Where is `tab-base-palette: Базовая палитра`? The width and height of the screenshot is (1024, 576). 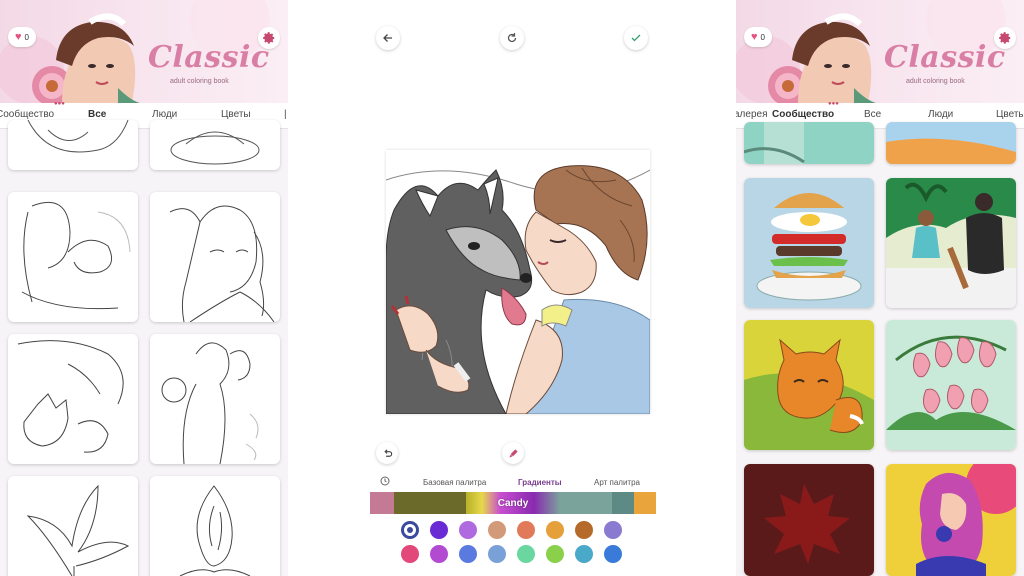 tab-base-palette: Базовая палитра is located at coordinates (454, 482).